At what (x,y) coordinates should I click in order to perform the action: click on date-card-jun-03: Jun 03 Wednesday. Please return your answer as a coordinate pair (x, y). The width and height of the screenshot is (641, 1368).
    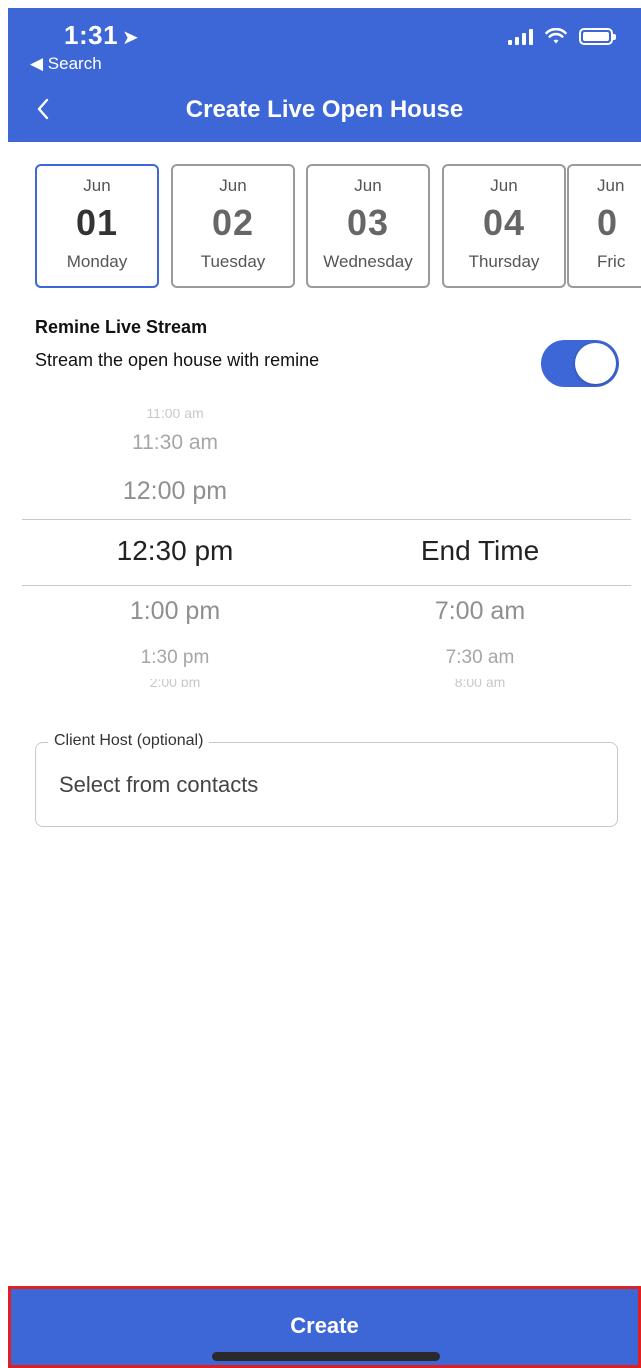
    Looking at the image, I should click on (368, 226).